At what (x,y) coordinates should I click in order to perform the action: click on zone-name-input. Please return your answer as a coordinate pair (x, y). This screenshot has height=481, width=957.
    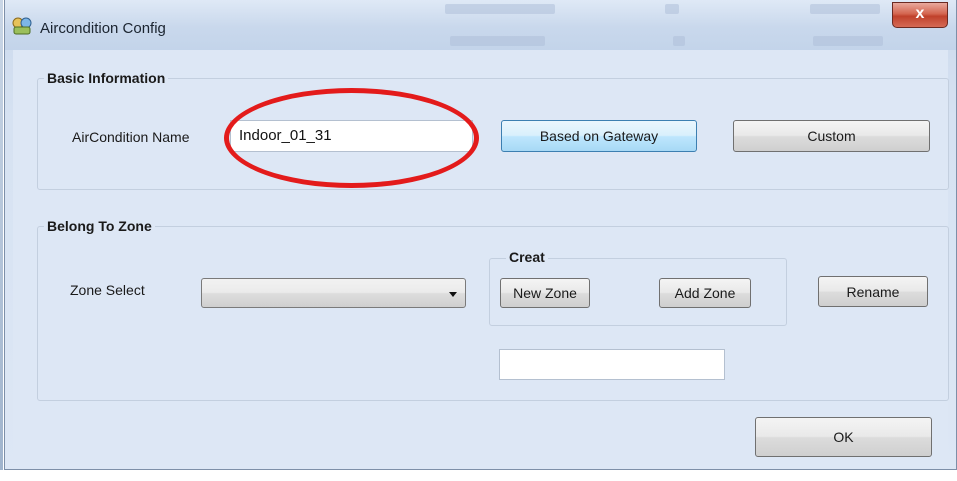
    Looking at the image, I should click on (612, 364).